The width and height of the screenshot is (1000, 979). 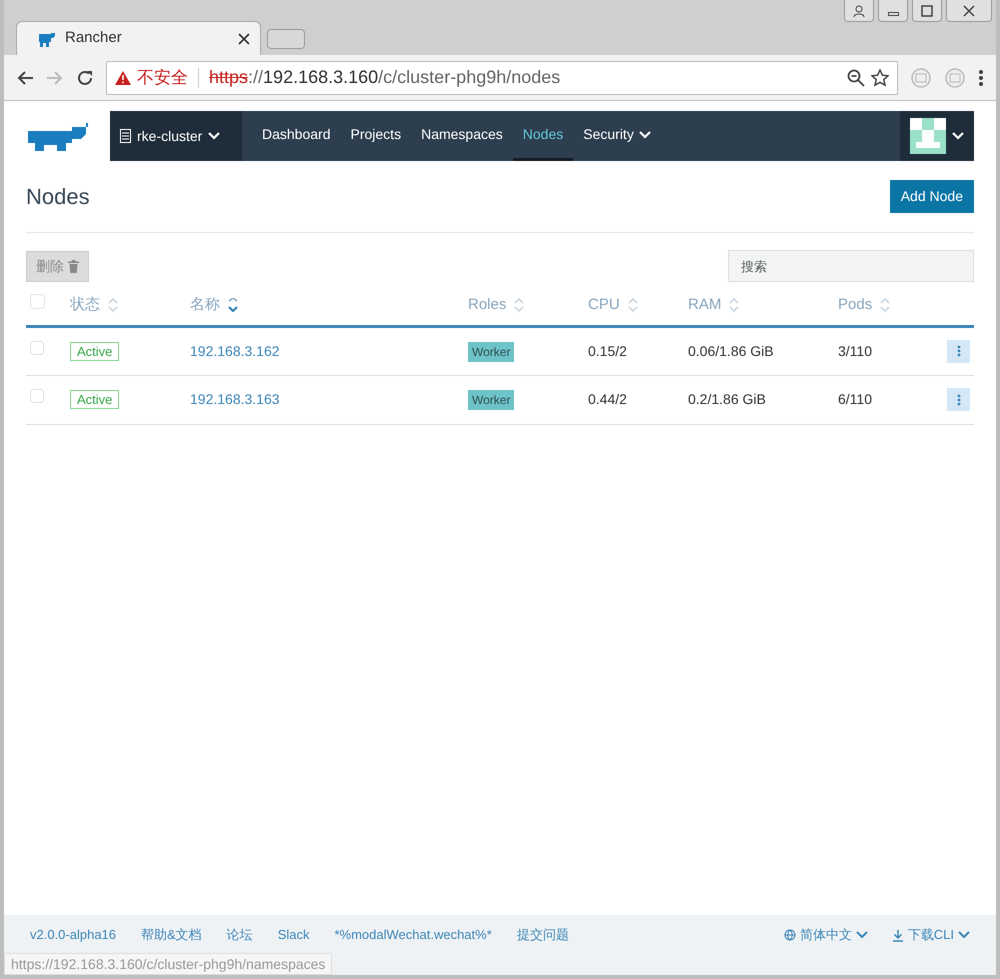 What do you see at coordinates (123, 77) in the screenshot?
I see `warning-icon` at bounding box center [123, 77].